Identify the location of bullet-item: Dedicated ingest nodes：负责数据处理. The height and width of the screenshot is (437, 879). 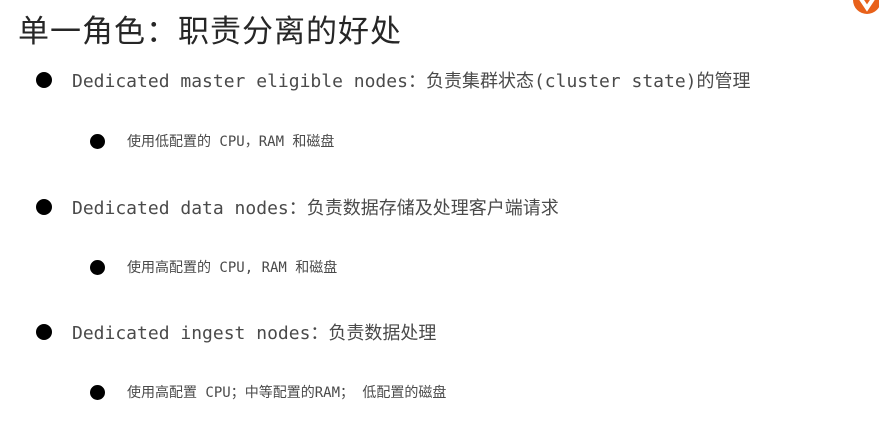
(236, 332).